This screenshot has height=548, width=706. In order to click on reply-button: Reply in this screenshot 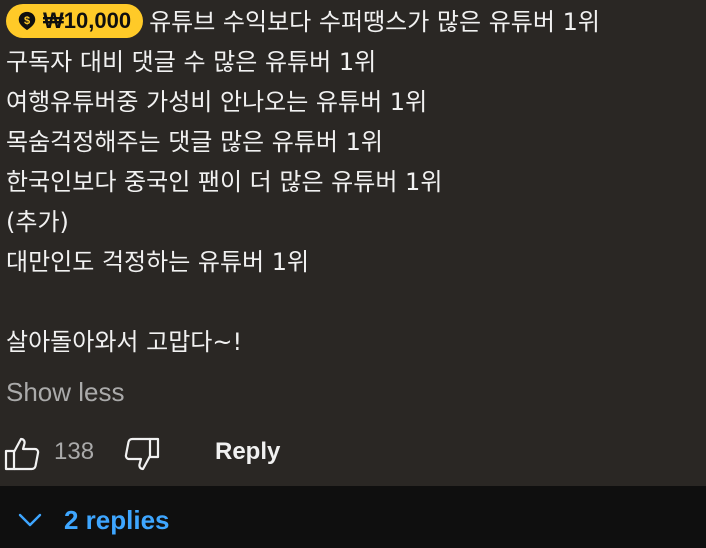, I will do `click(247, 452)`.